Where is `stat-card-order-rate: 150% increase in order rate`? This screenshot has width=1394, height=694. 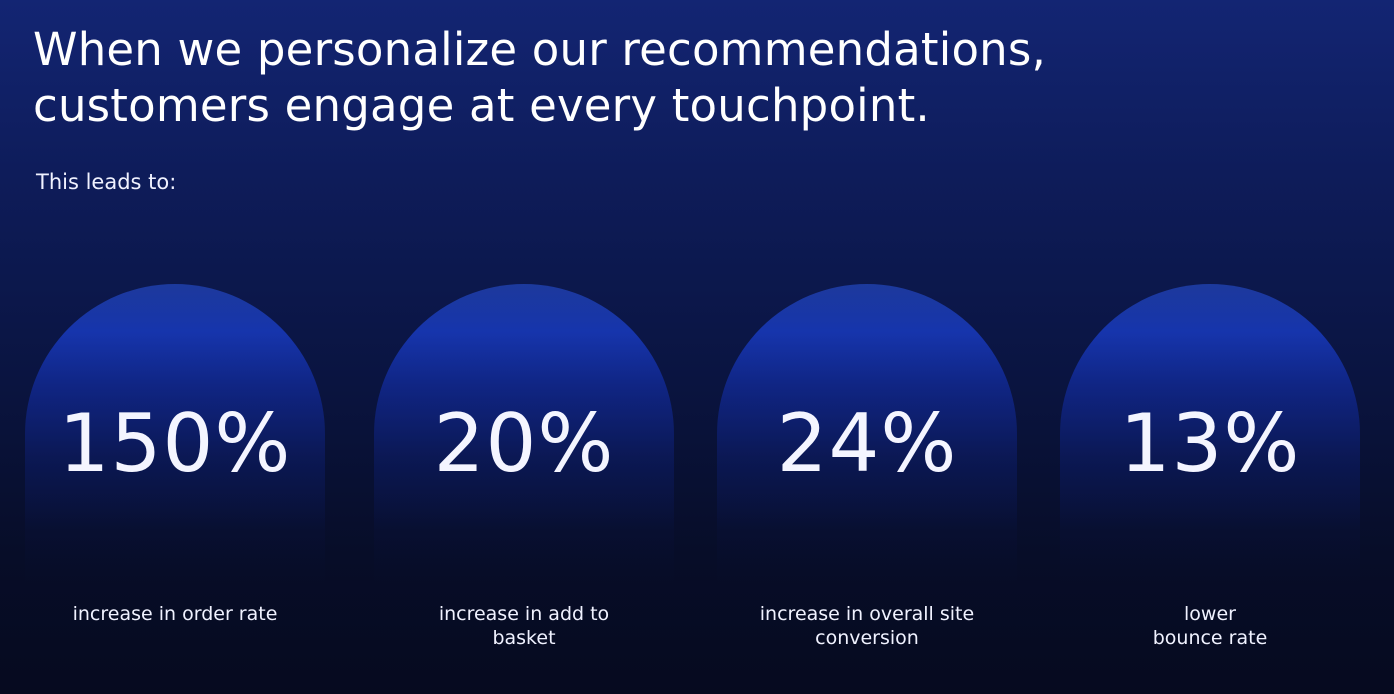 stat-card-order-rate: 150% increase in order rate is located at coordinates (175, 474).